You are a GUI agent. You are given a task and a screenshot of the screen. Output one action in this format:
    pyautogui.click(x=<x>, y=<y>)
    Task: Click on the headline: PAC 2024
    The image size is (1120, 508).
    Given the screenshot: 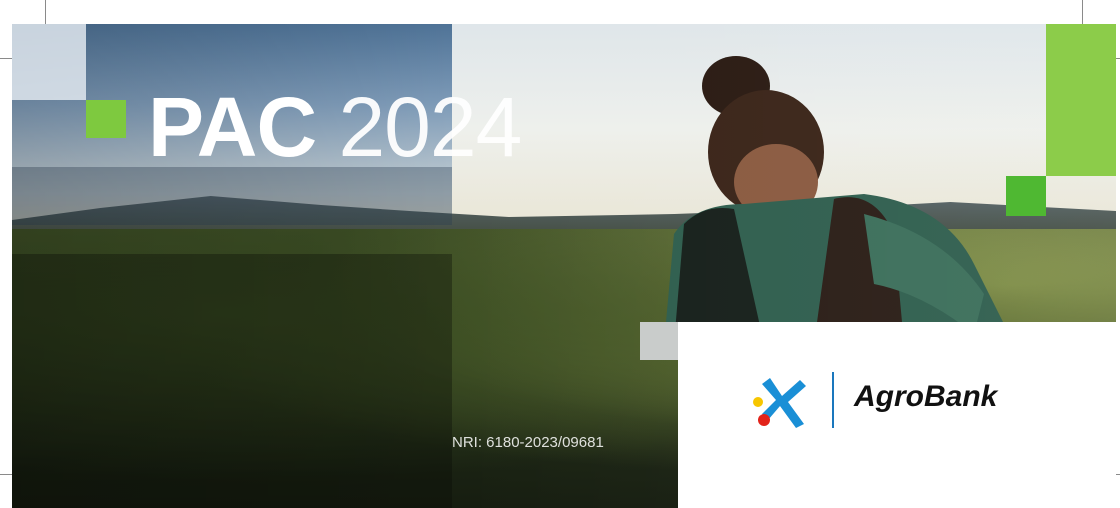 What is the action you would take?
    pyautogui.click(x=335, y=127)
    